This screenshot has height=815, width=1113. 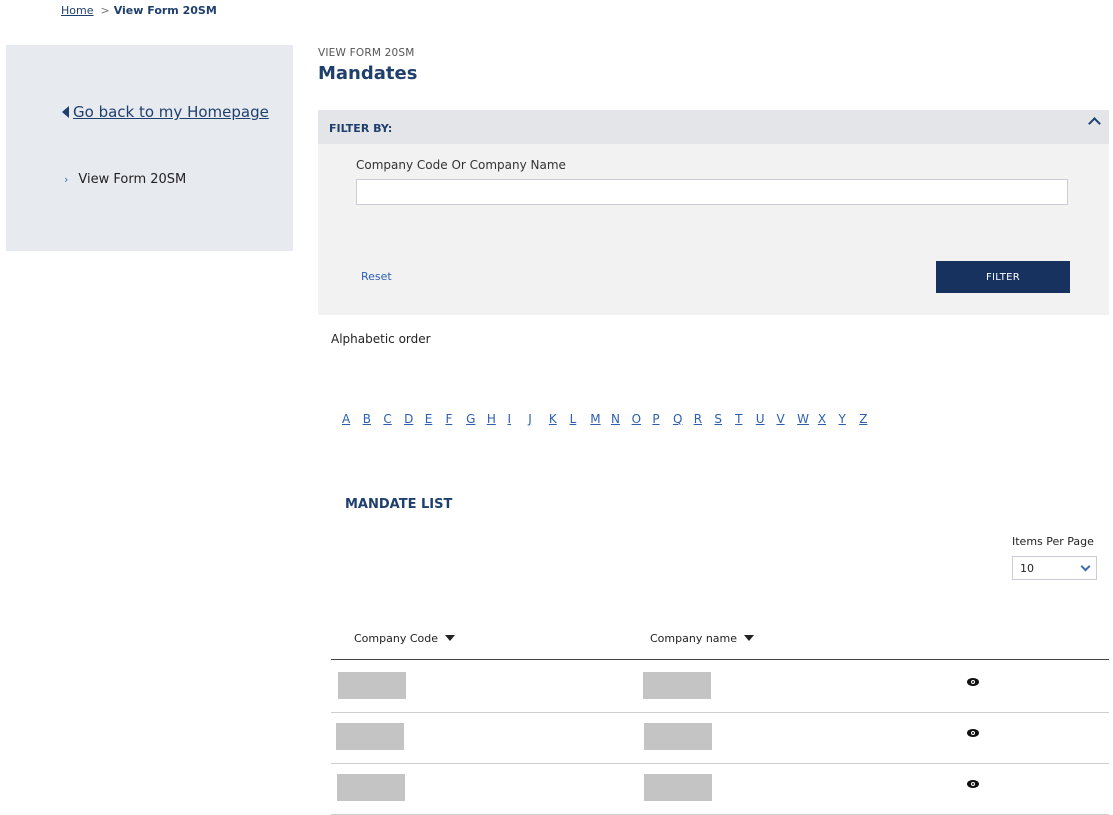 What do you see at coordinates (849, 419) in the screenshot?
I see `alphabet-letter-y: Y` at bounding box center [849, 419].